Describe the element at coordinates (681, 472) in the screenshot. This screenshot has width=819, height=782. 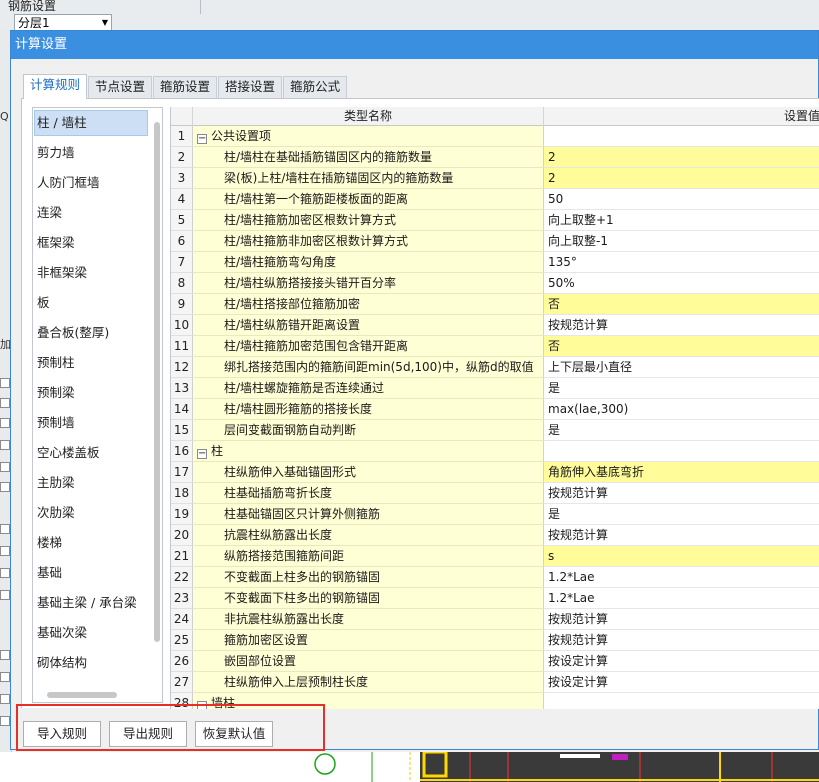
I see `setting-value-cell: 角筋伸入基底弯折` at that location.